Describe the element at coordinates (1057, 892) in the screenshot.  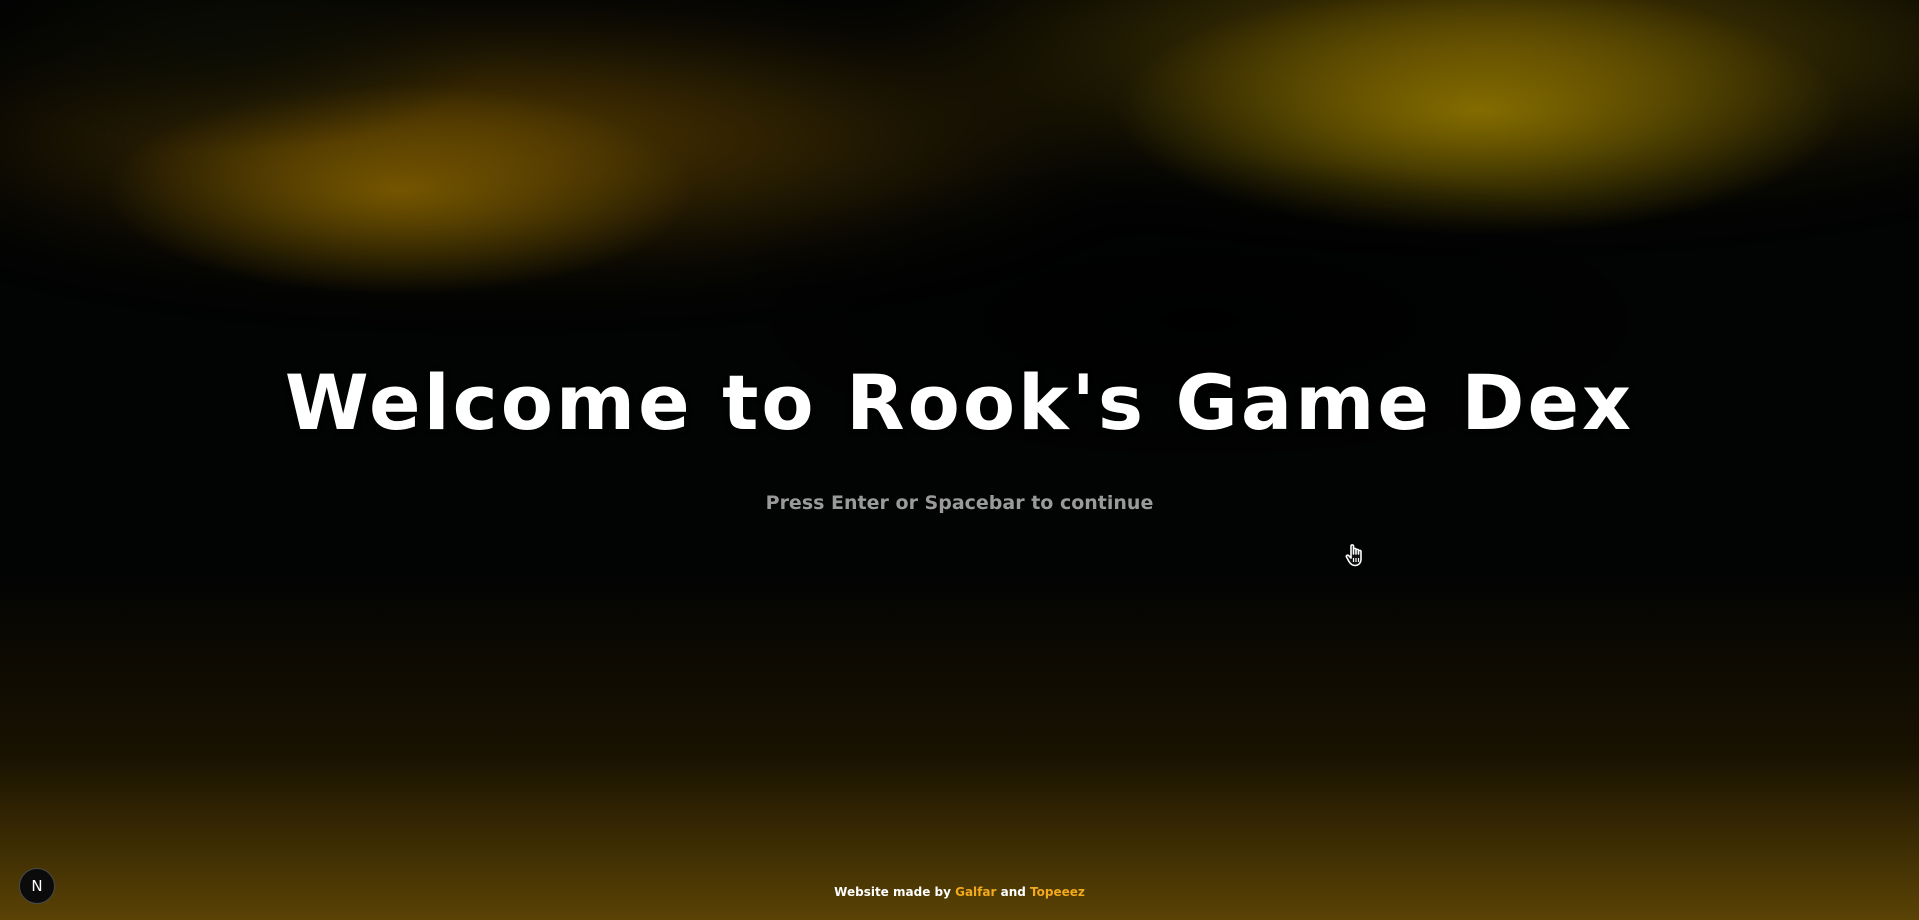
I see `author-link-topeeez: Topeeez` at that location.